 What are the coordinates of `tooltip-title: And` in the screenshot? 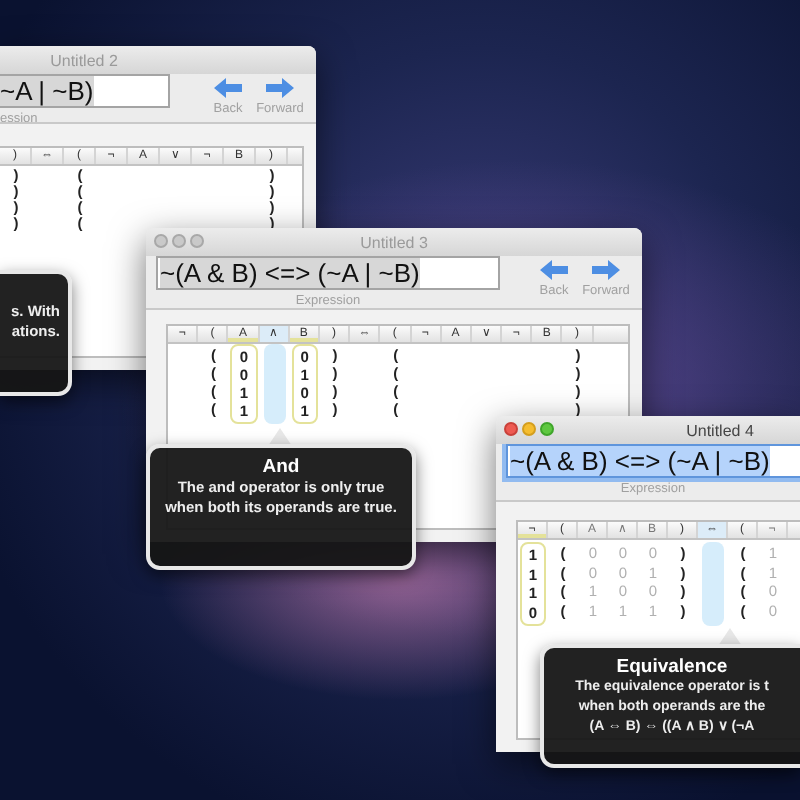 It's located at (281, 467).